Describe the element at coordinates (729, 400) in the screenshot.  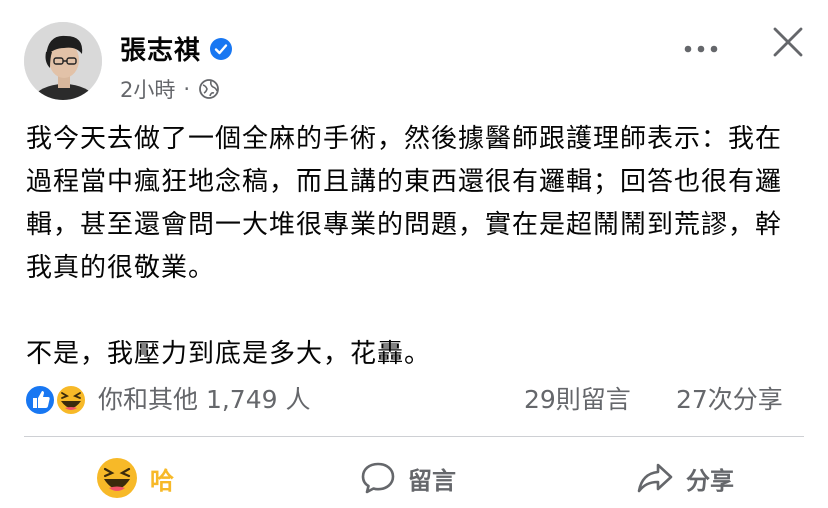
I see `share-count: 27次分享` at that location.